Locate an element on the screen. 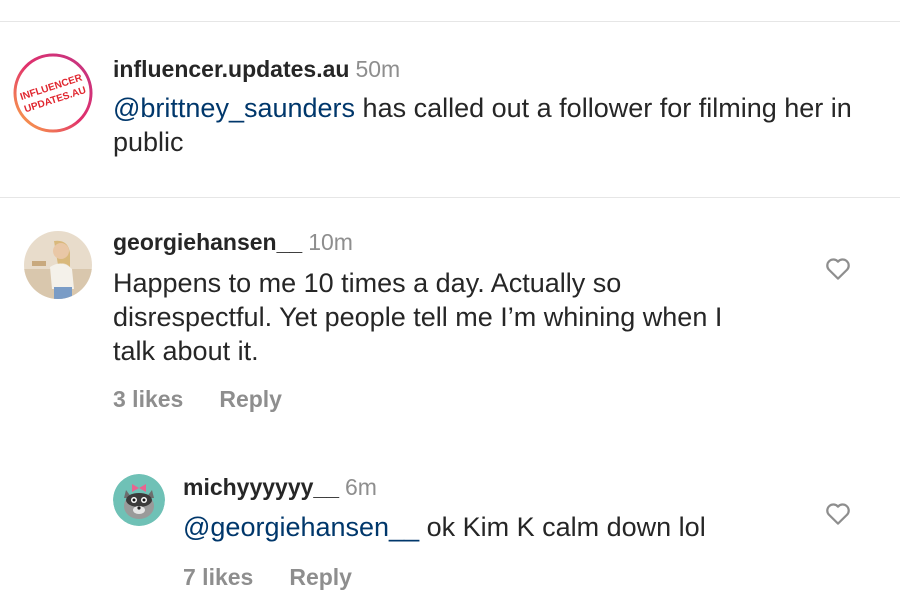 Image resolution: width=900 pixels, height=614 pixels. caption-mention-link: @brittney_saunders is located at coordinates (234, 108).